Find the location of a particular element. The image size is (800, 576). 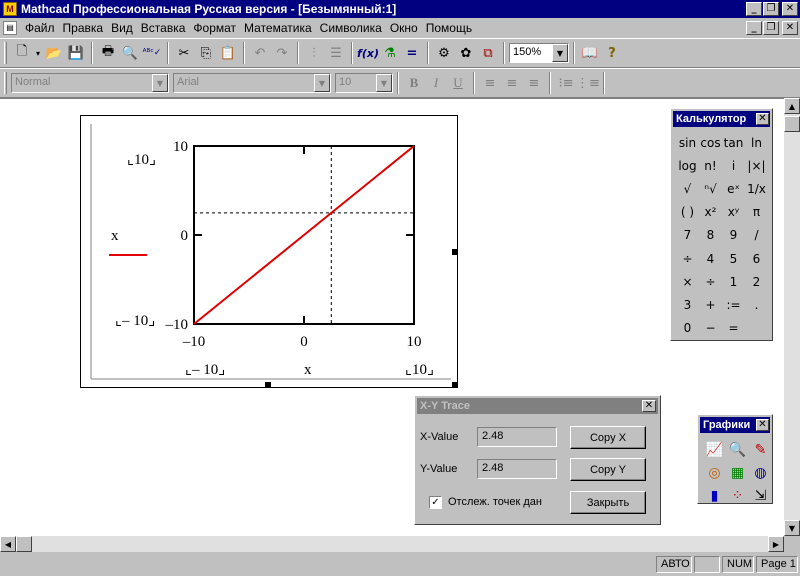

undo-icon: ↶ is located at coordinates (260, 53).